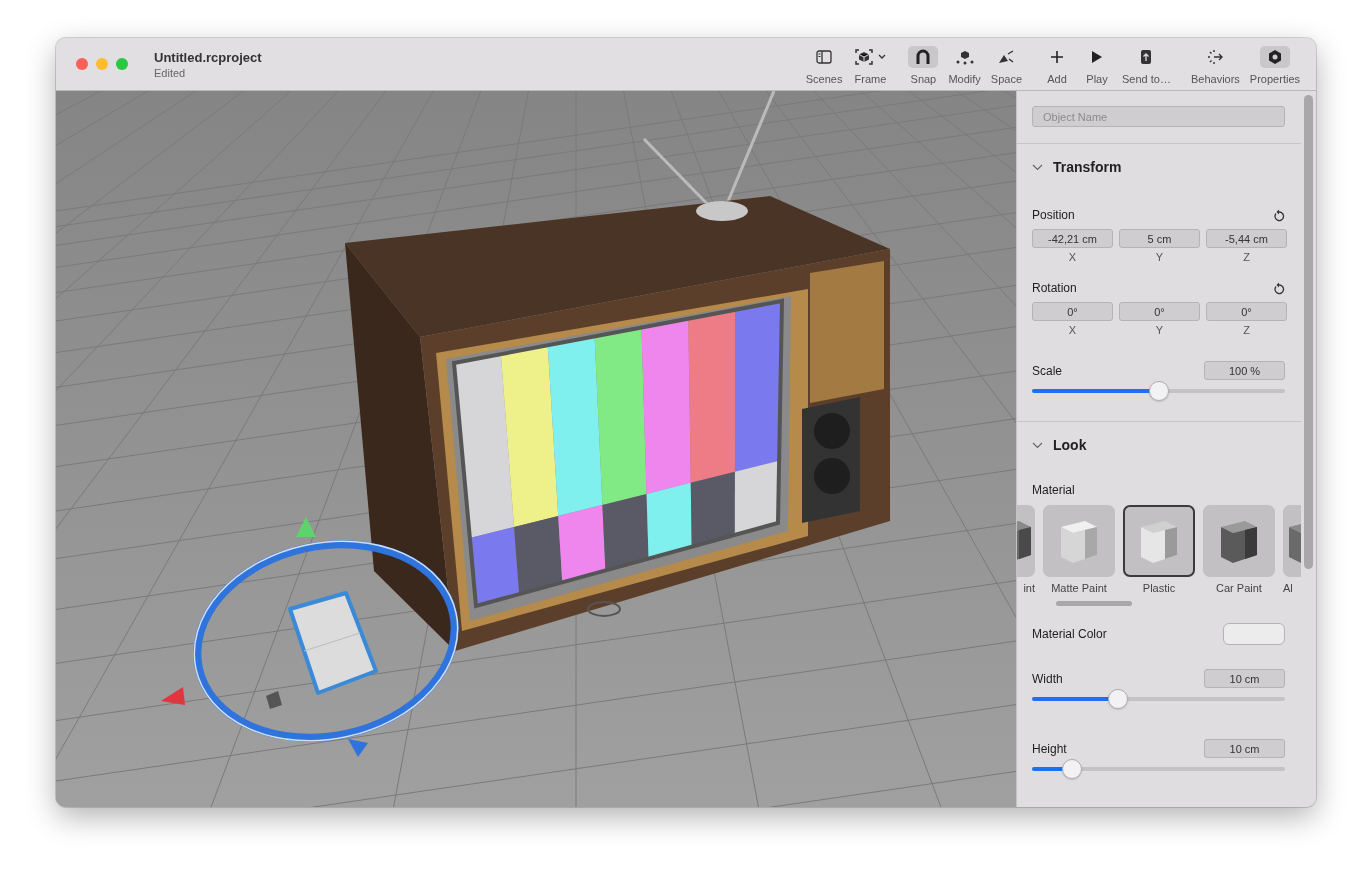  I want to click on magnet-icon, so click(923, 56).